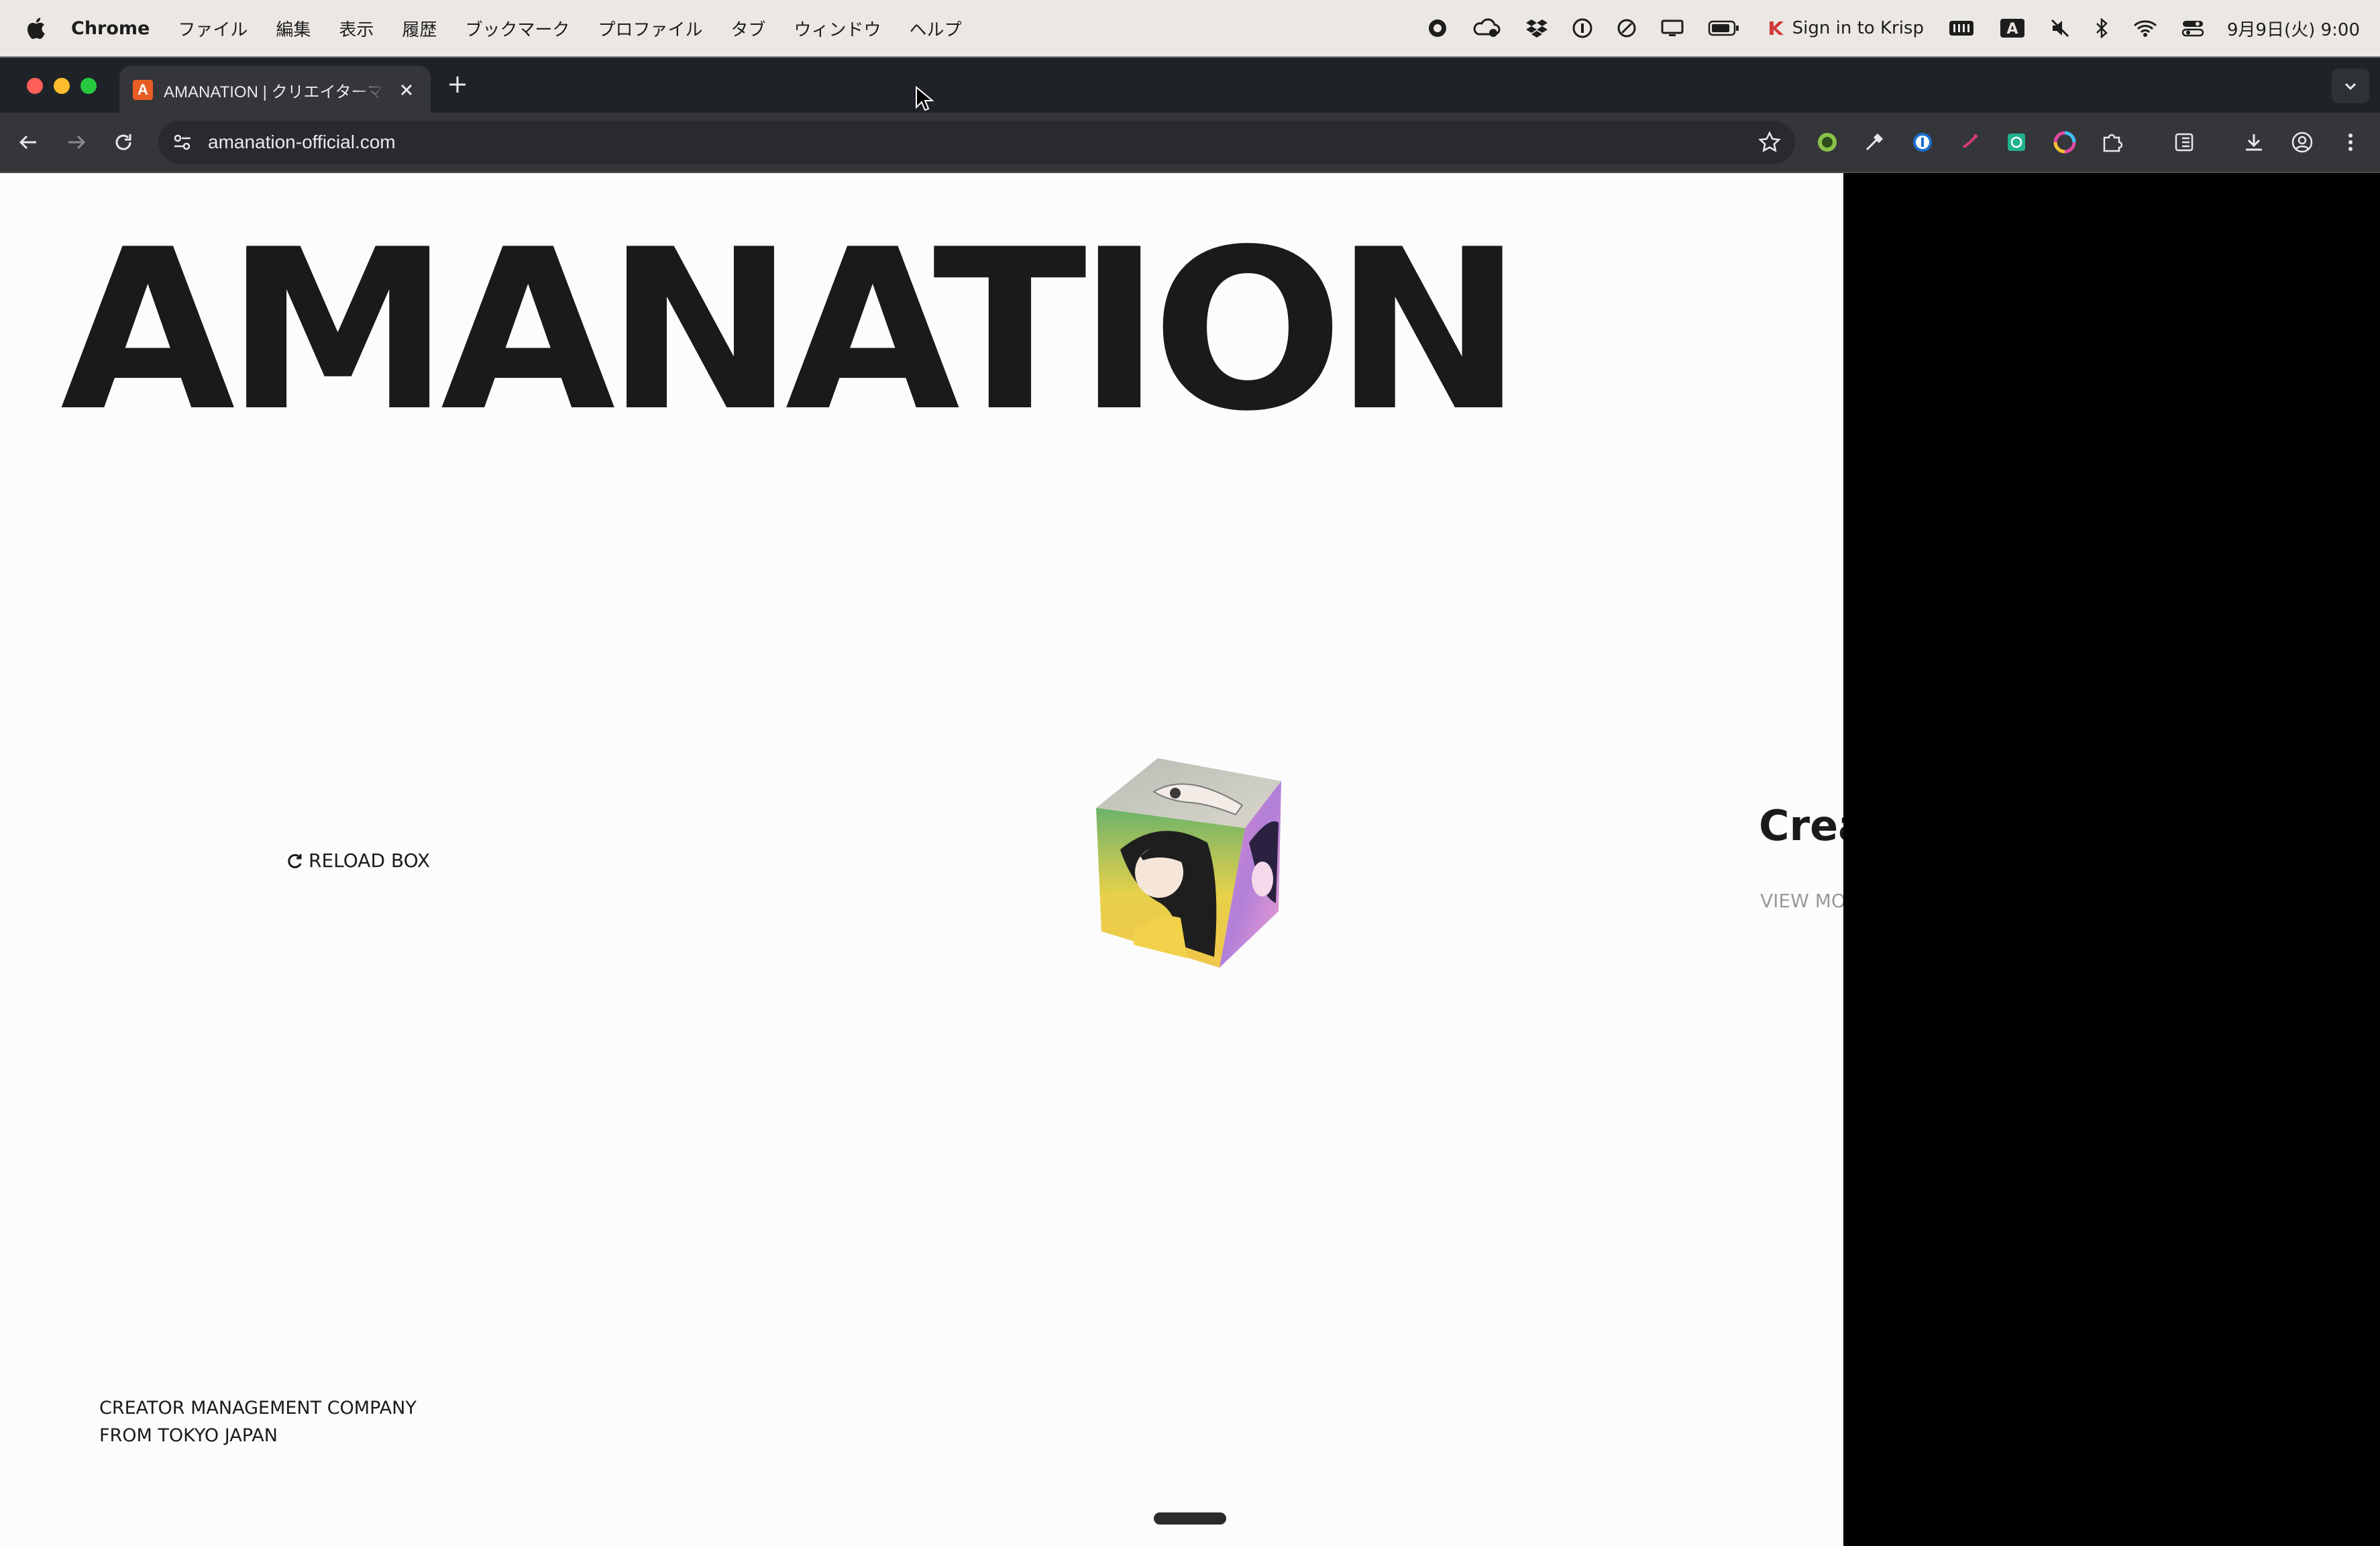  I want to click on cloud-sync-icon, so click(1486, 28).